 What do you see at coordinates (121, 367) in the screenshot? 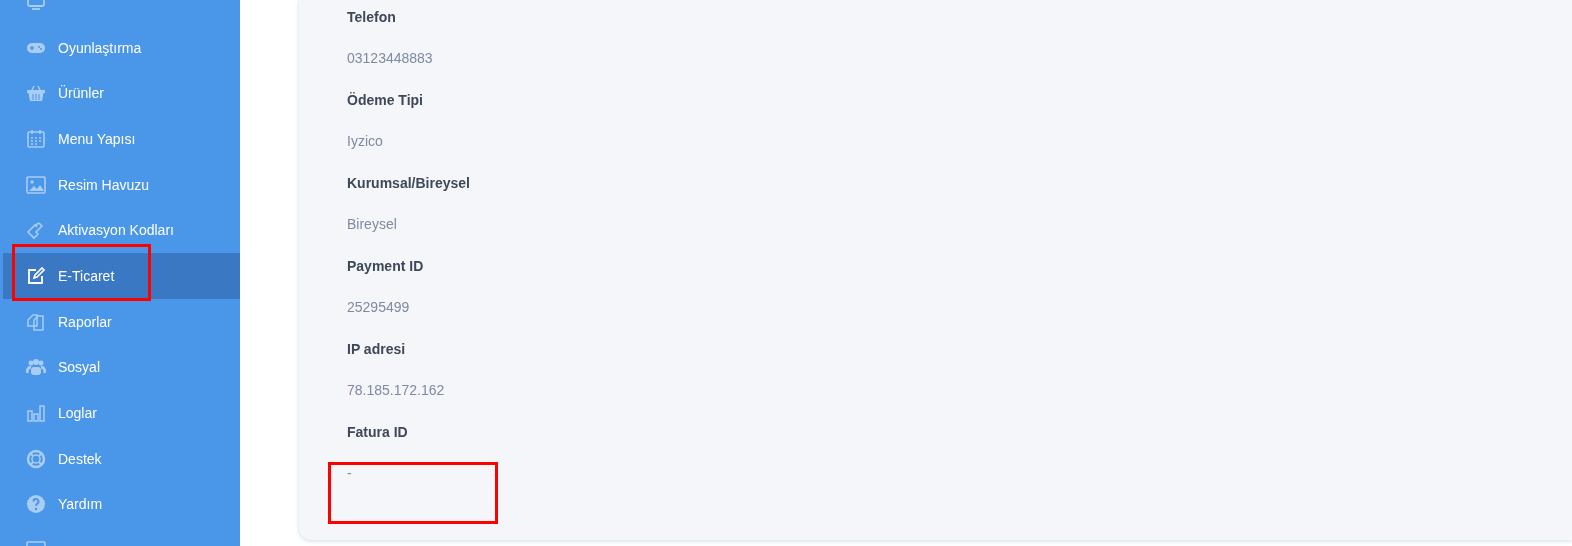
I see `sidebar-item: Sosyal` at bounding box center [121, 367].